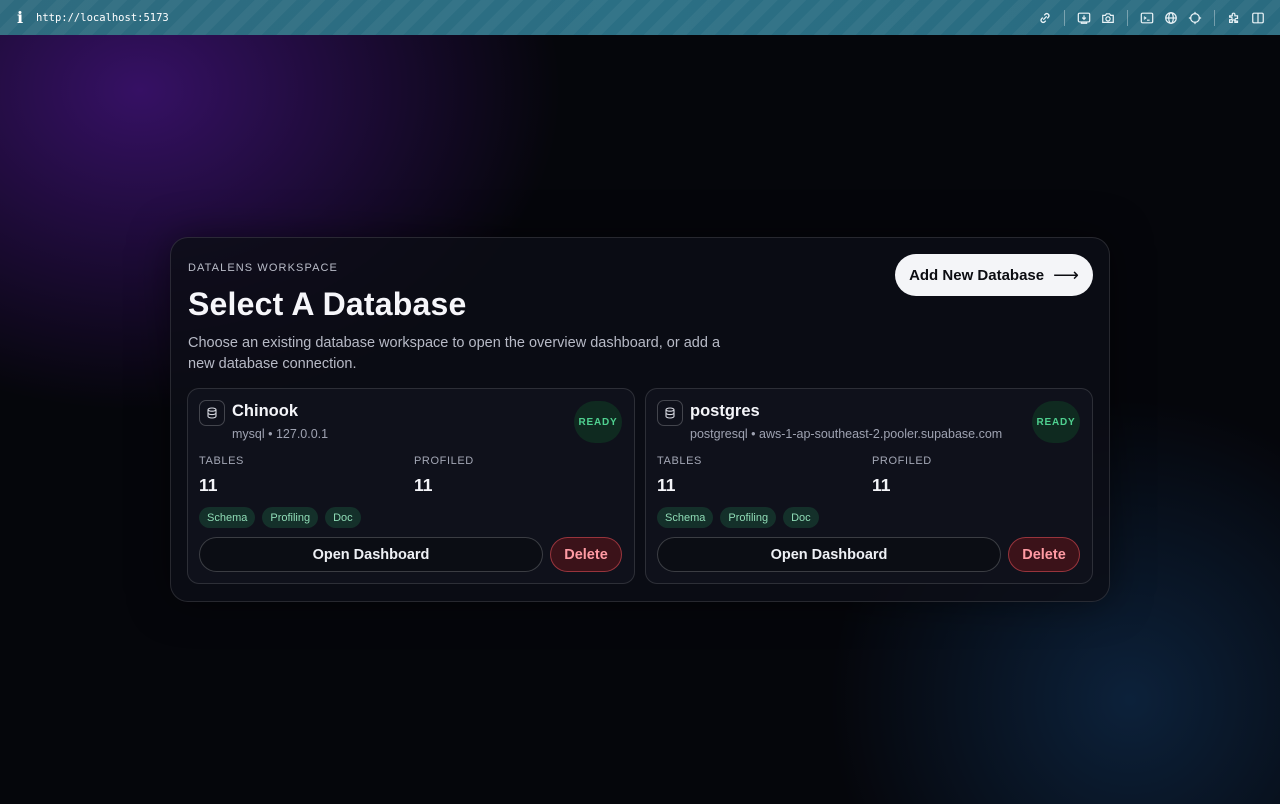 This screenshot has width=1280, height=804. Describe the element at coordinates (1045, 18) in the screenshot. I see `link-icon` at that location.